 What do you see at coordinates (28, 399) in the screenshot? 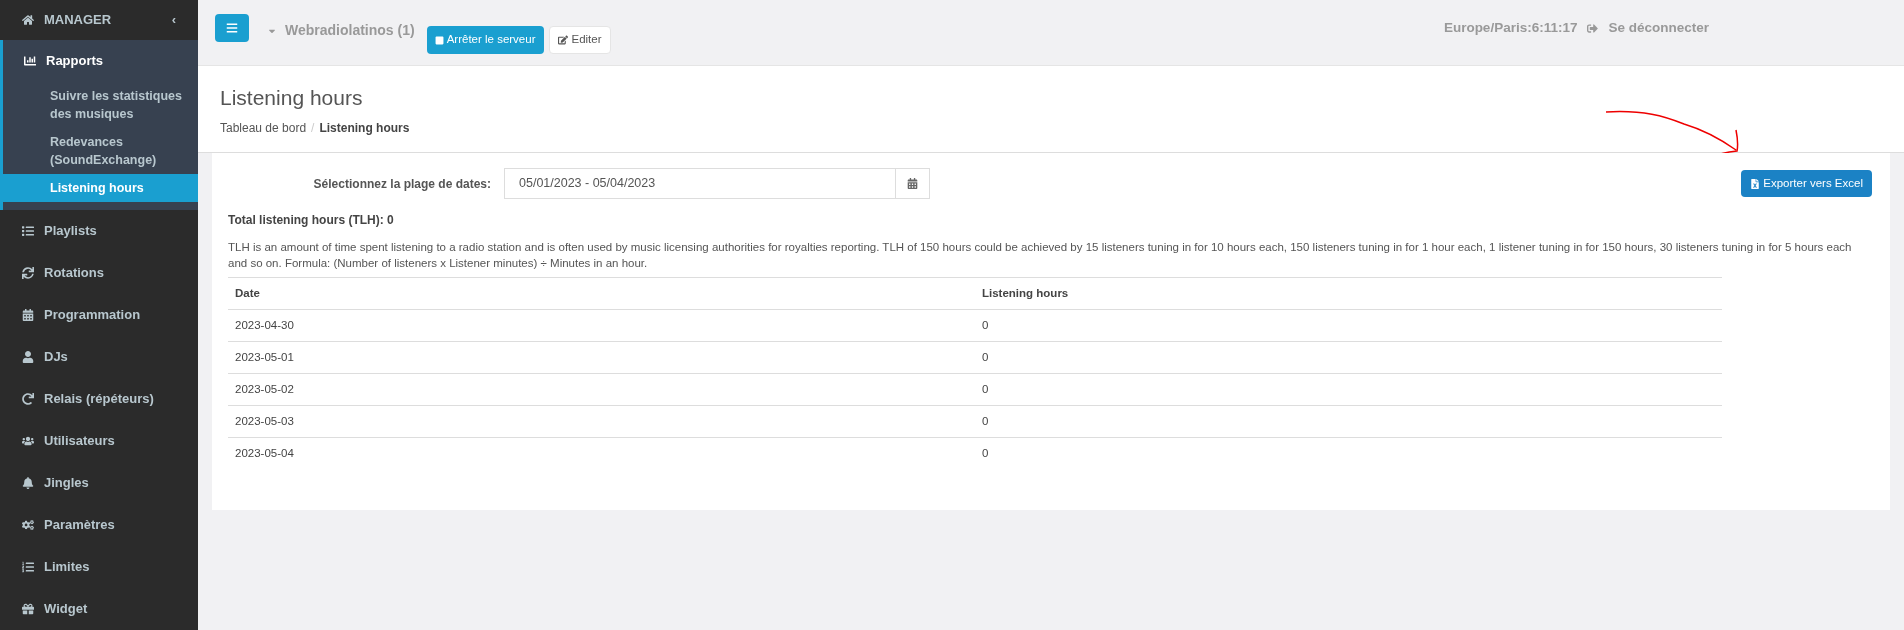
I see `redo-icon` at bounding box center [28, 399].